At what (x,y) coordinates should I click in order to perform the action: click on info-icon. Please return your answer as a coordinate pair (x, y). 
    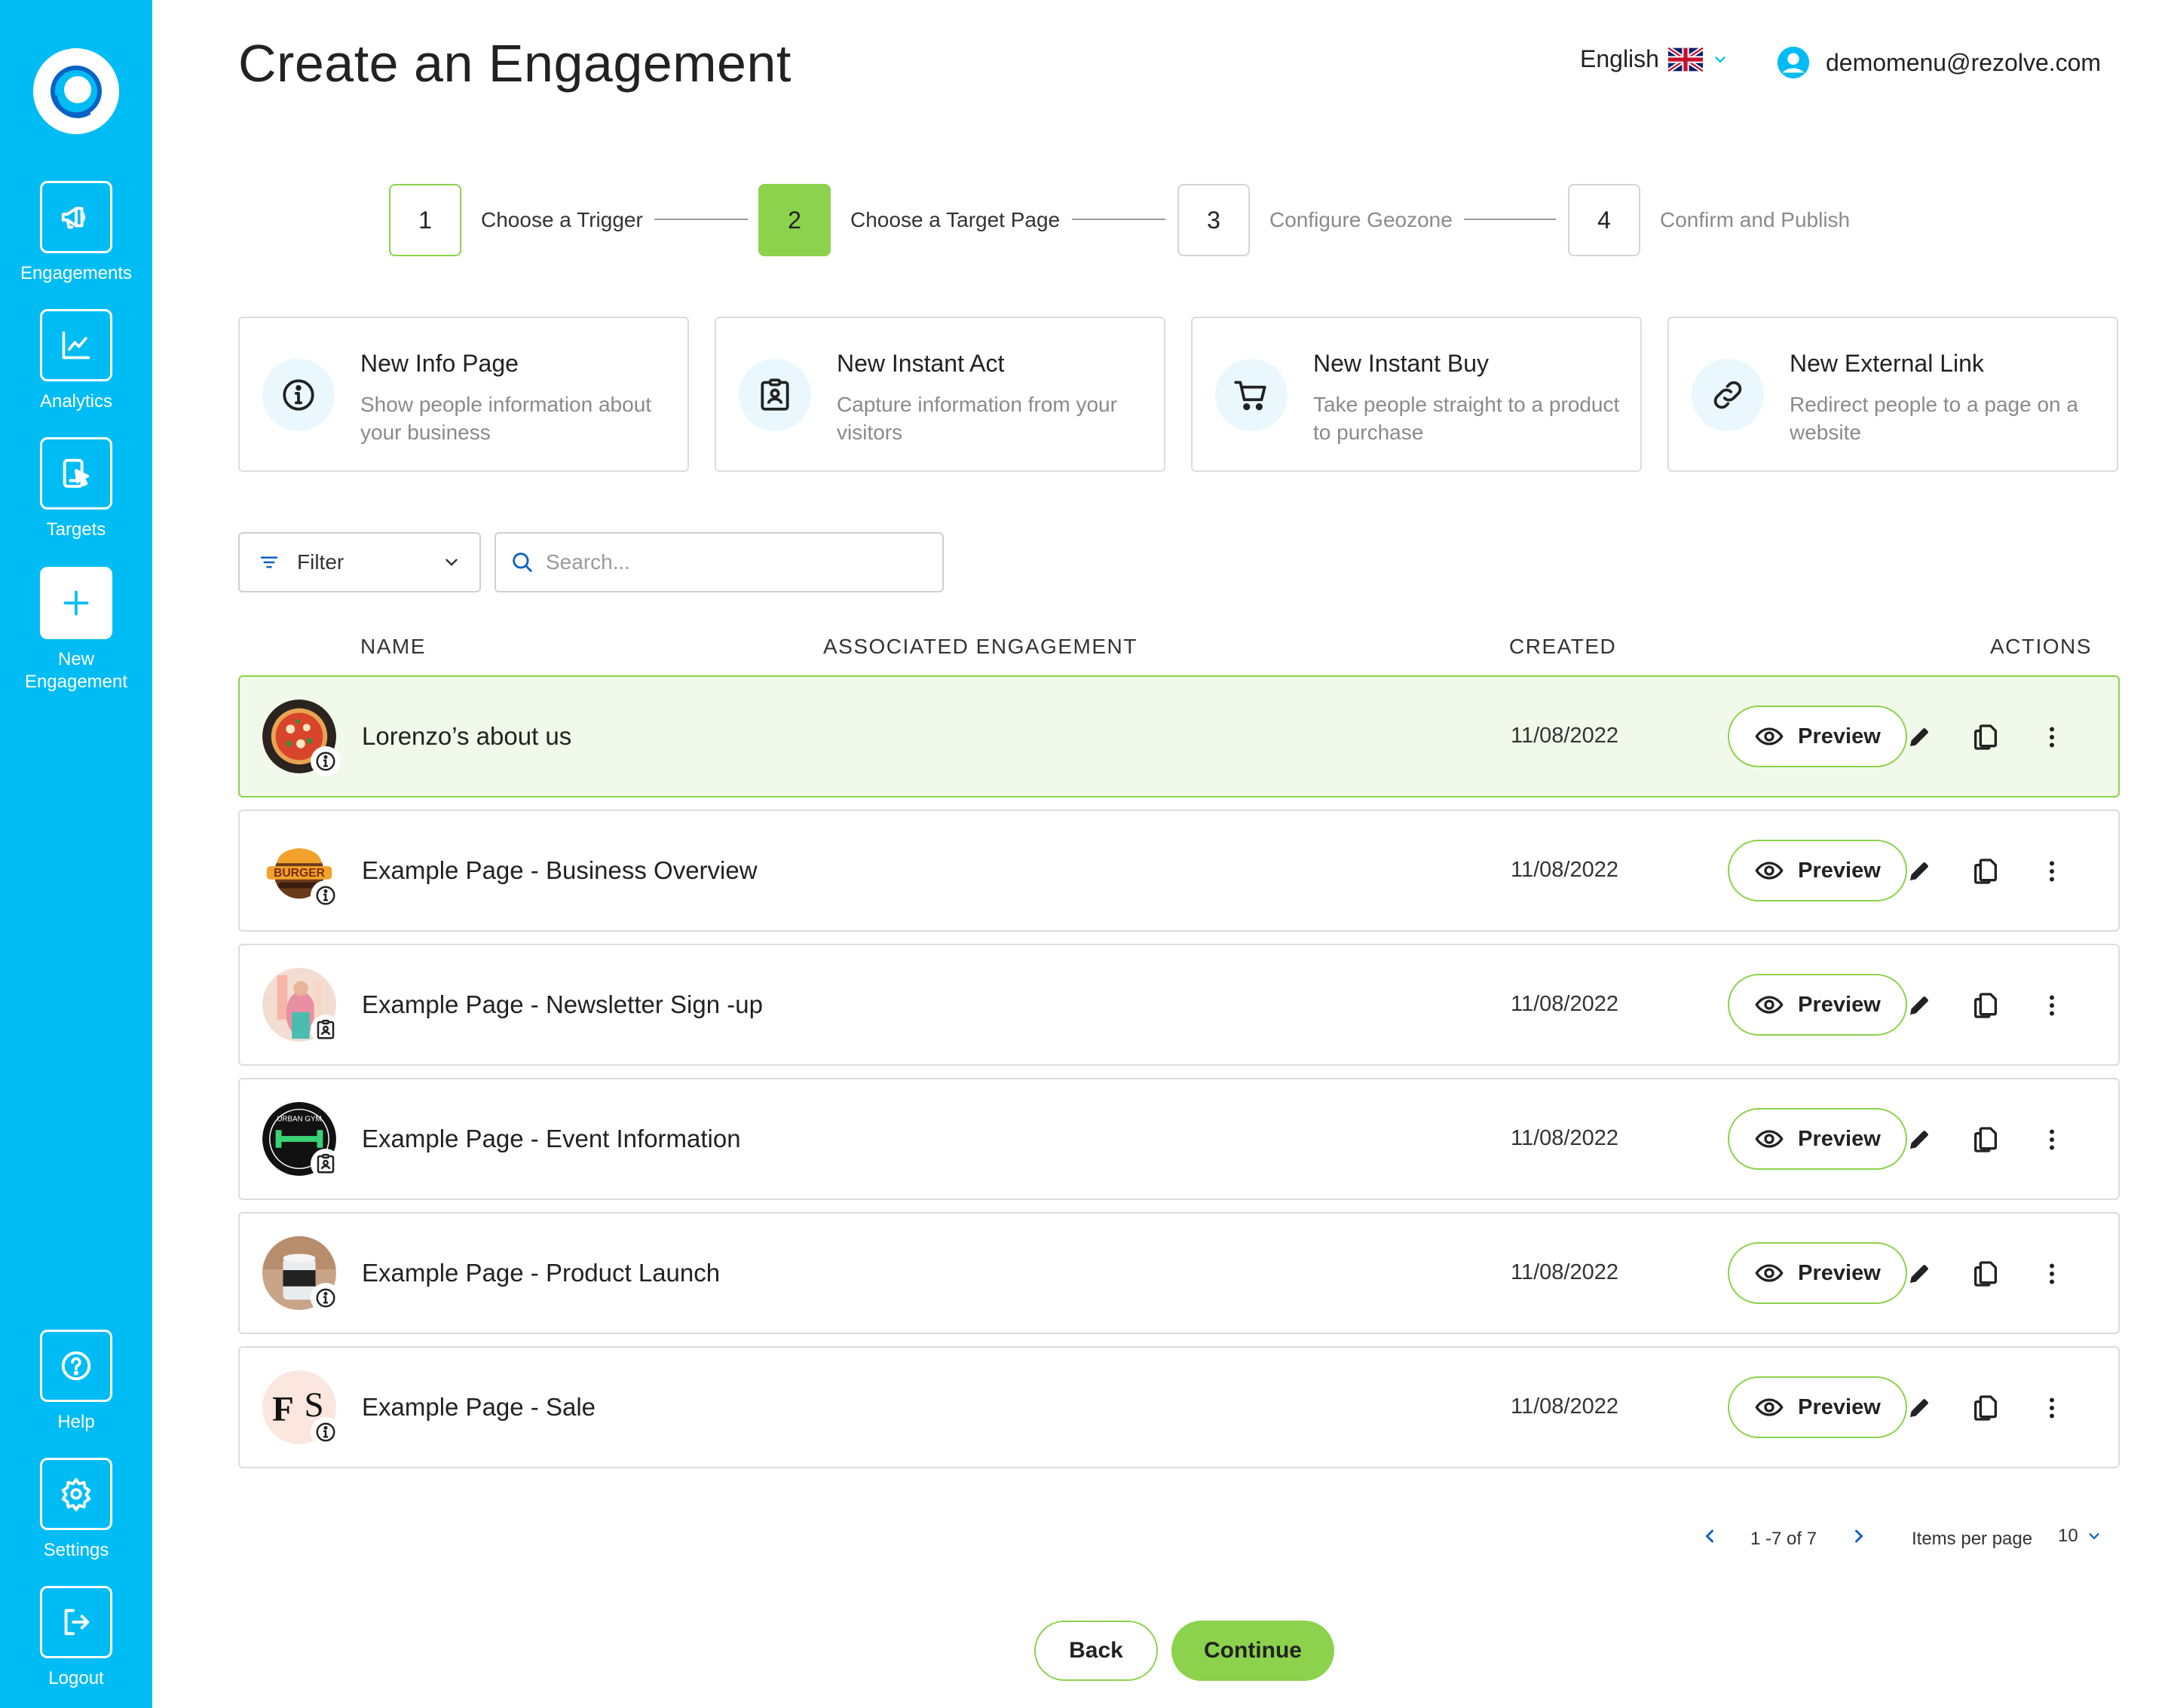
    Looking at the image, I should click on (298, 395).